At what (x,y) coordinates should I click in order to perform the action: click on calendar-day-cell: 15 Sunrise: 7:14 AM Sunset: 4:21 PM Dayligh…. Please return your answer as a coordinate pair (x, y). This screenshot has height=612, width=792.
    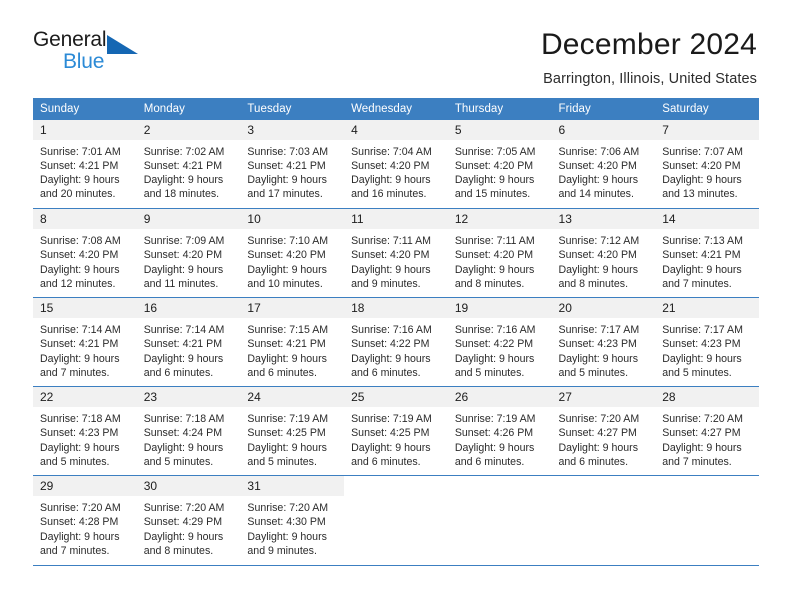
    Looking at the image, I should click on (85, 342).